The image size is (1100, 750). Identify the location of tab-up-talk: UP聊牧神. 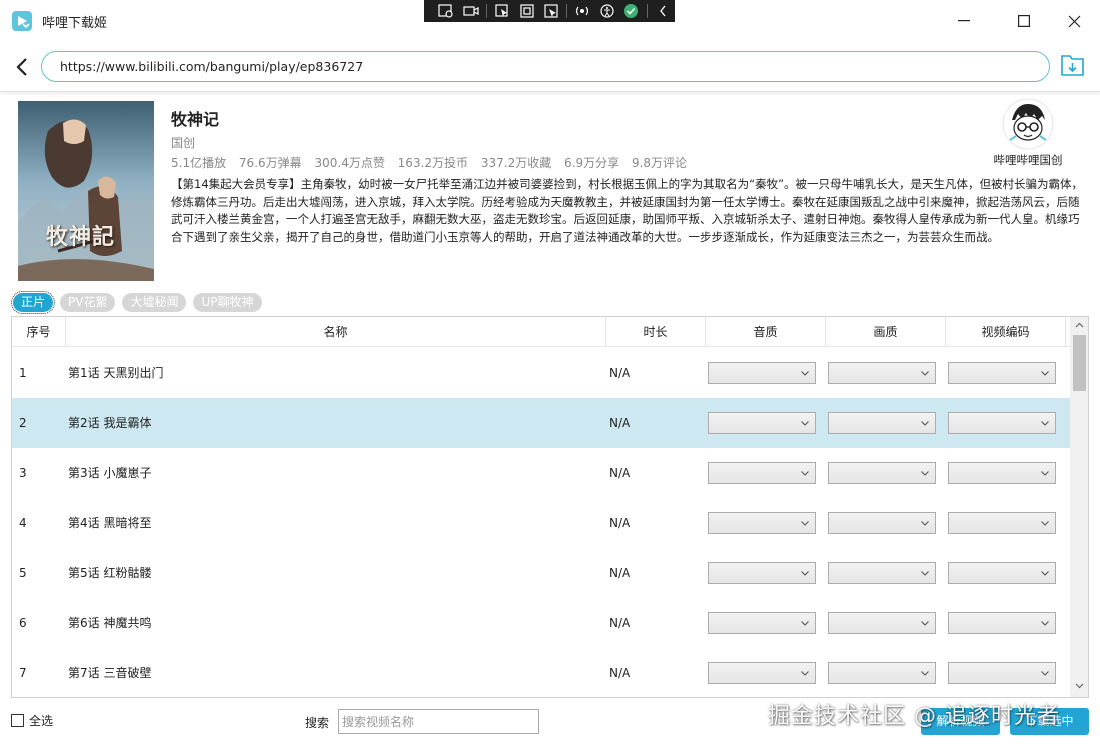
(227, 302).